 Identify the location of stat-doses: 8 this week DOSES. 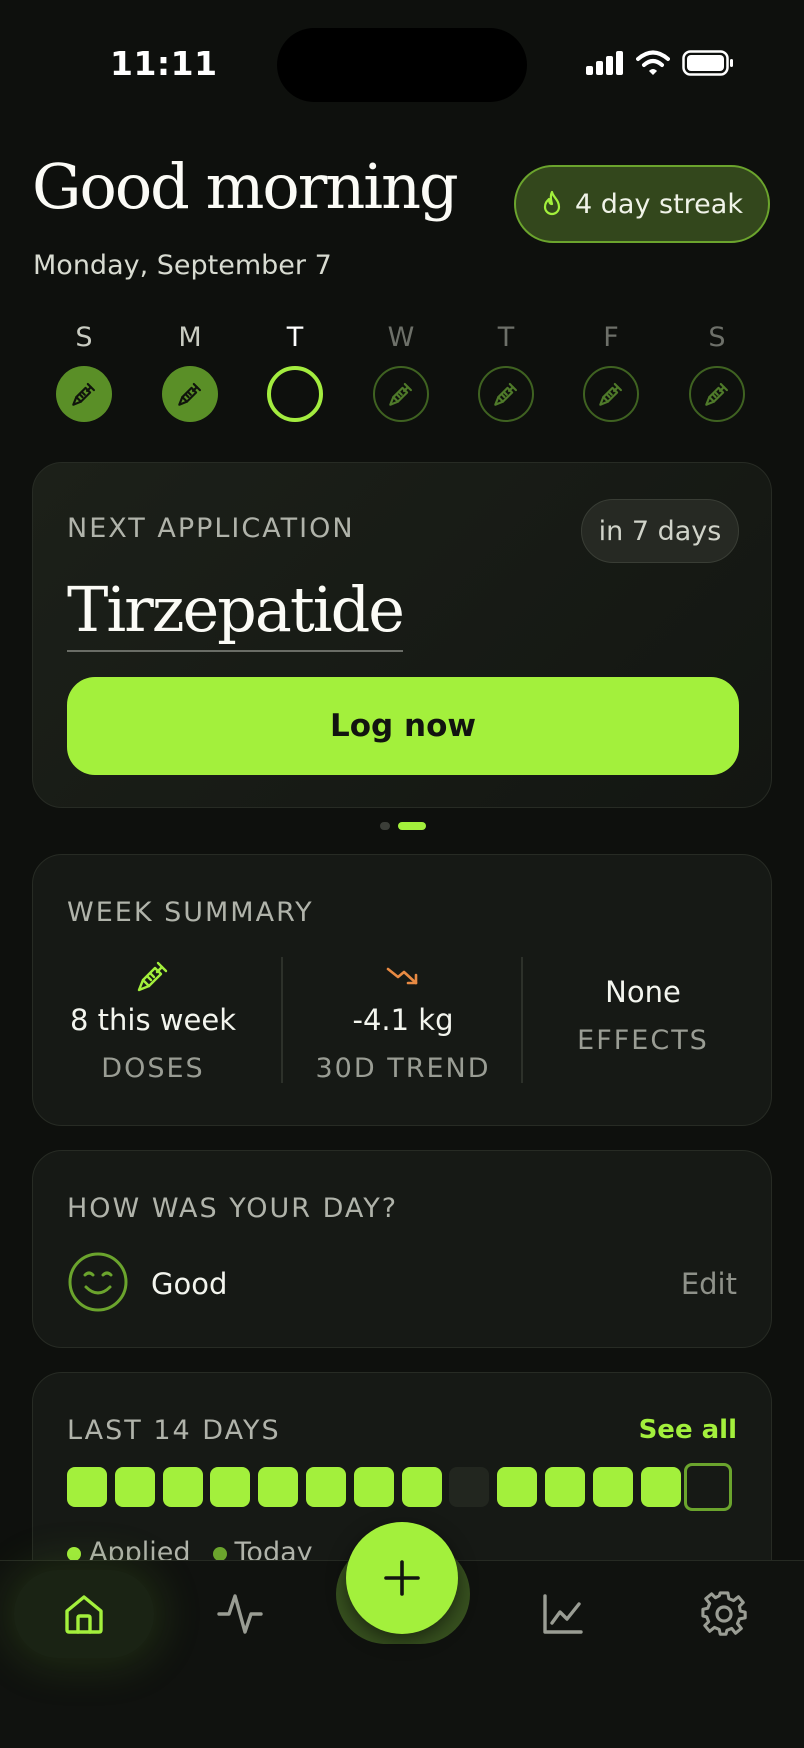
(153, 1019).